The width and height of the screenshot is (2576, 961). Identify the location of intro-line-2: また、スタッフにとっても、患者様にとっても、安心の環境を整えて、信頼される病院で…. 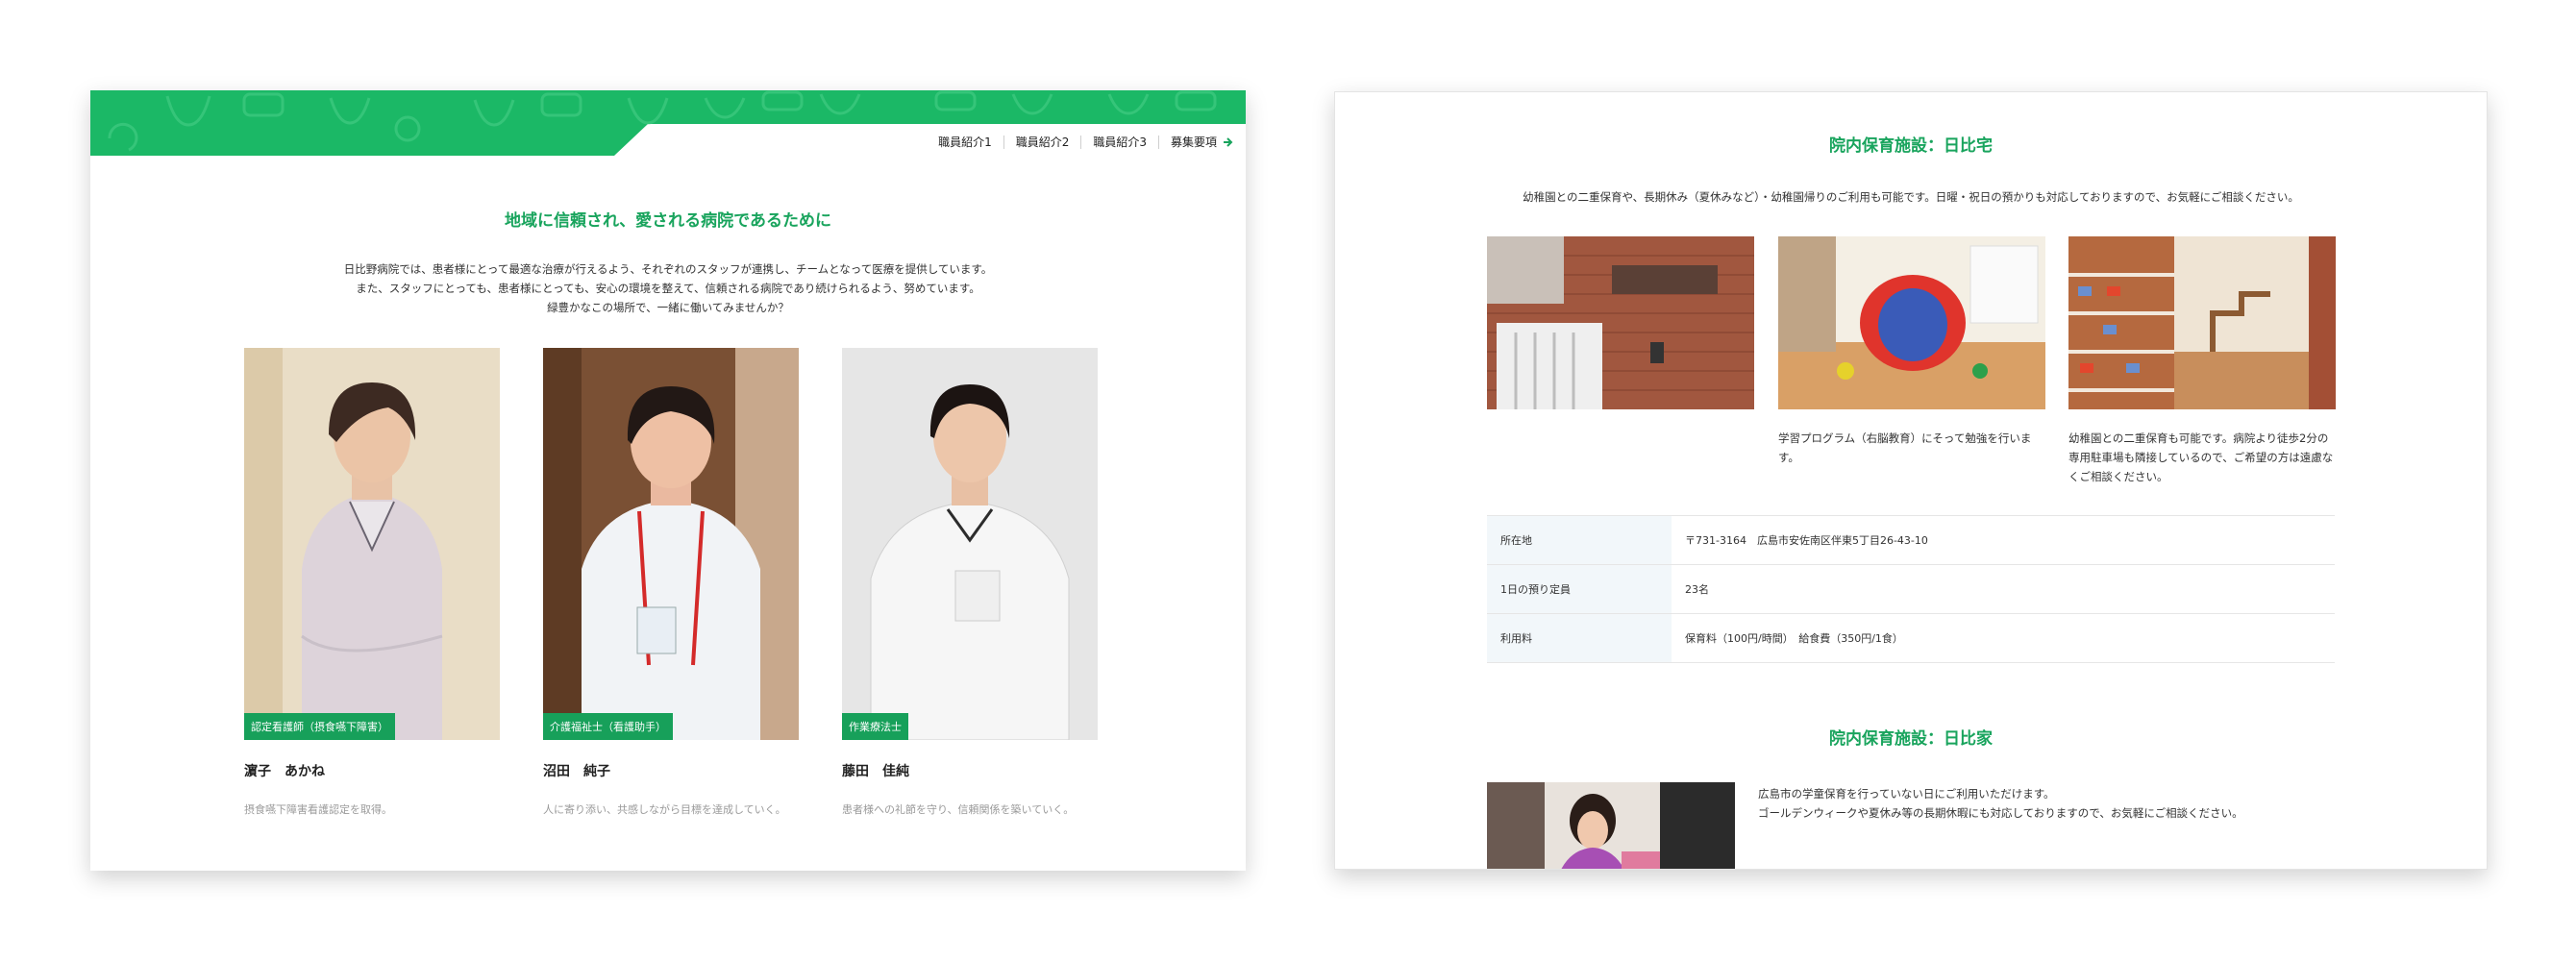
(668, 288).